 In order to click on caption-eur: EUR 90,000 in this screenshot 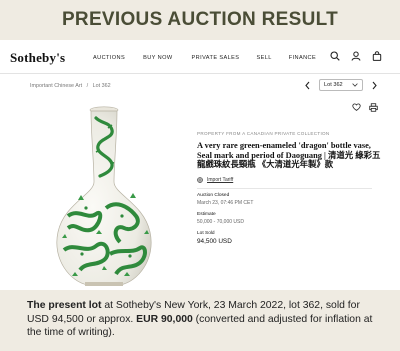, I will do `click(164, 319)`.